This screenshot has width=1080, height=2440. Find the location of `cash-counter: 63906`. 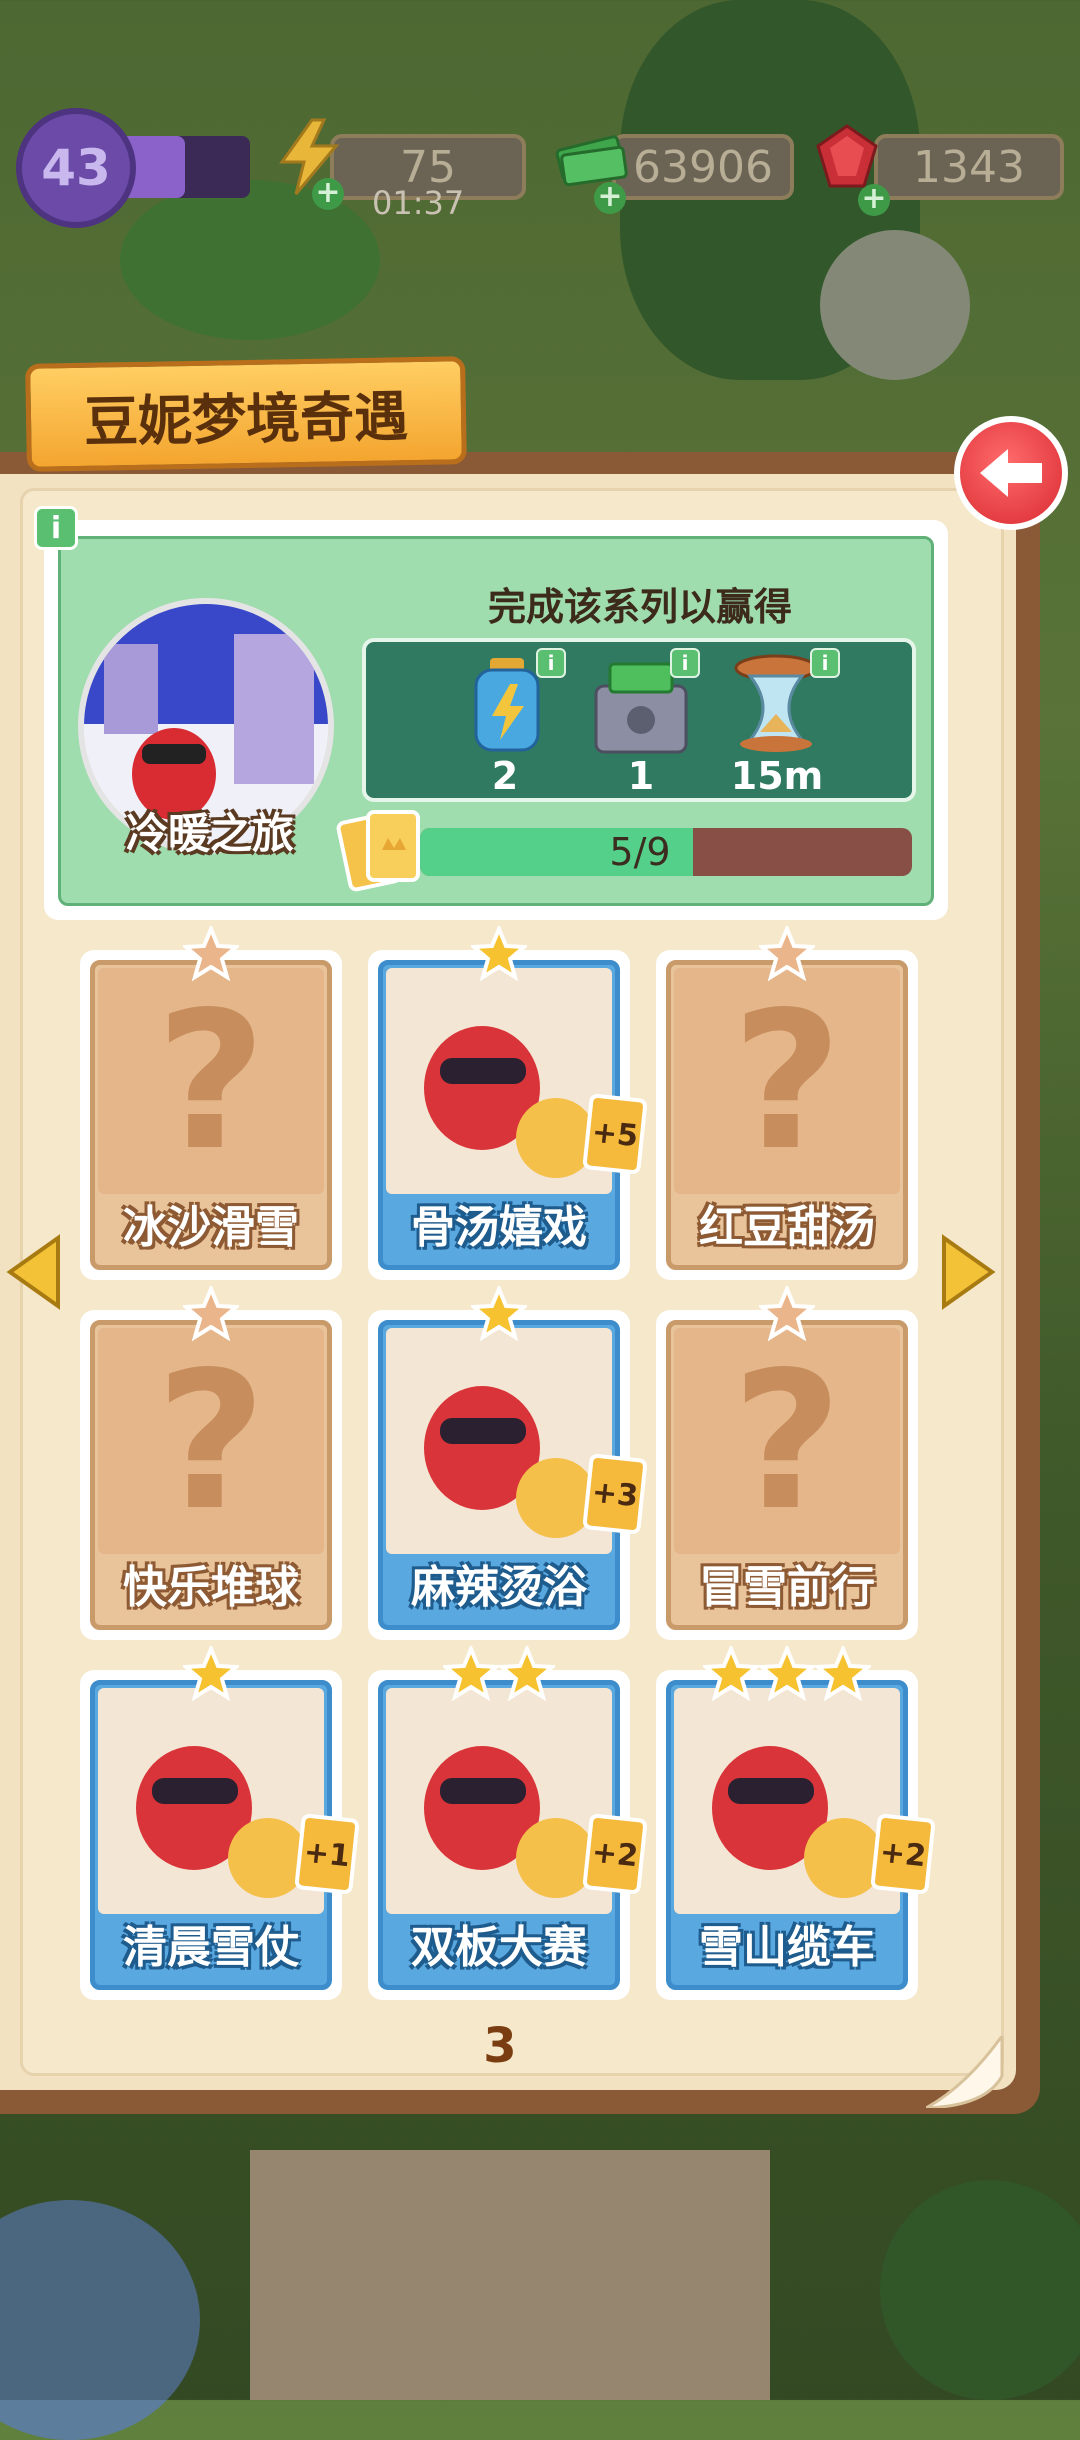

cash-counter: 63906 is located at coordinates (703, 167).